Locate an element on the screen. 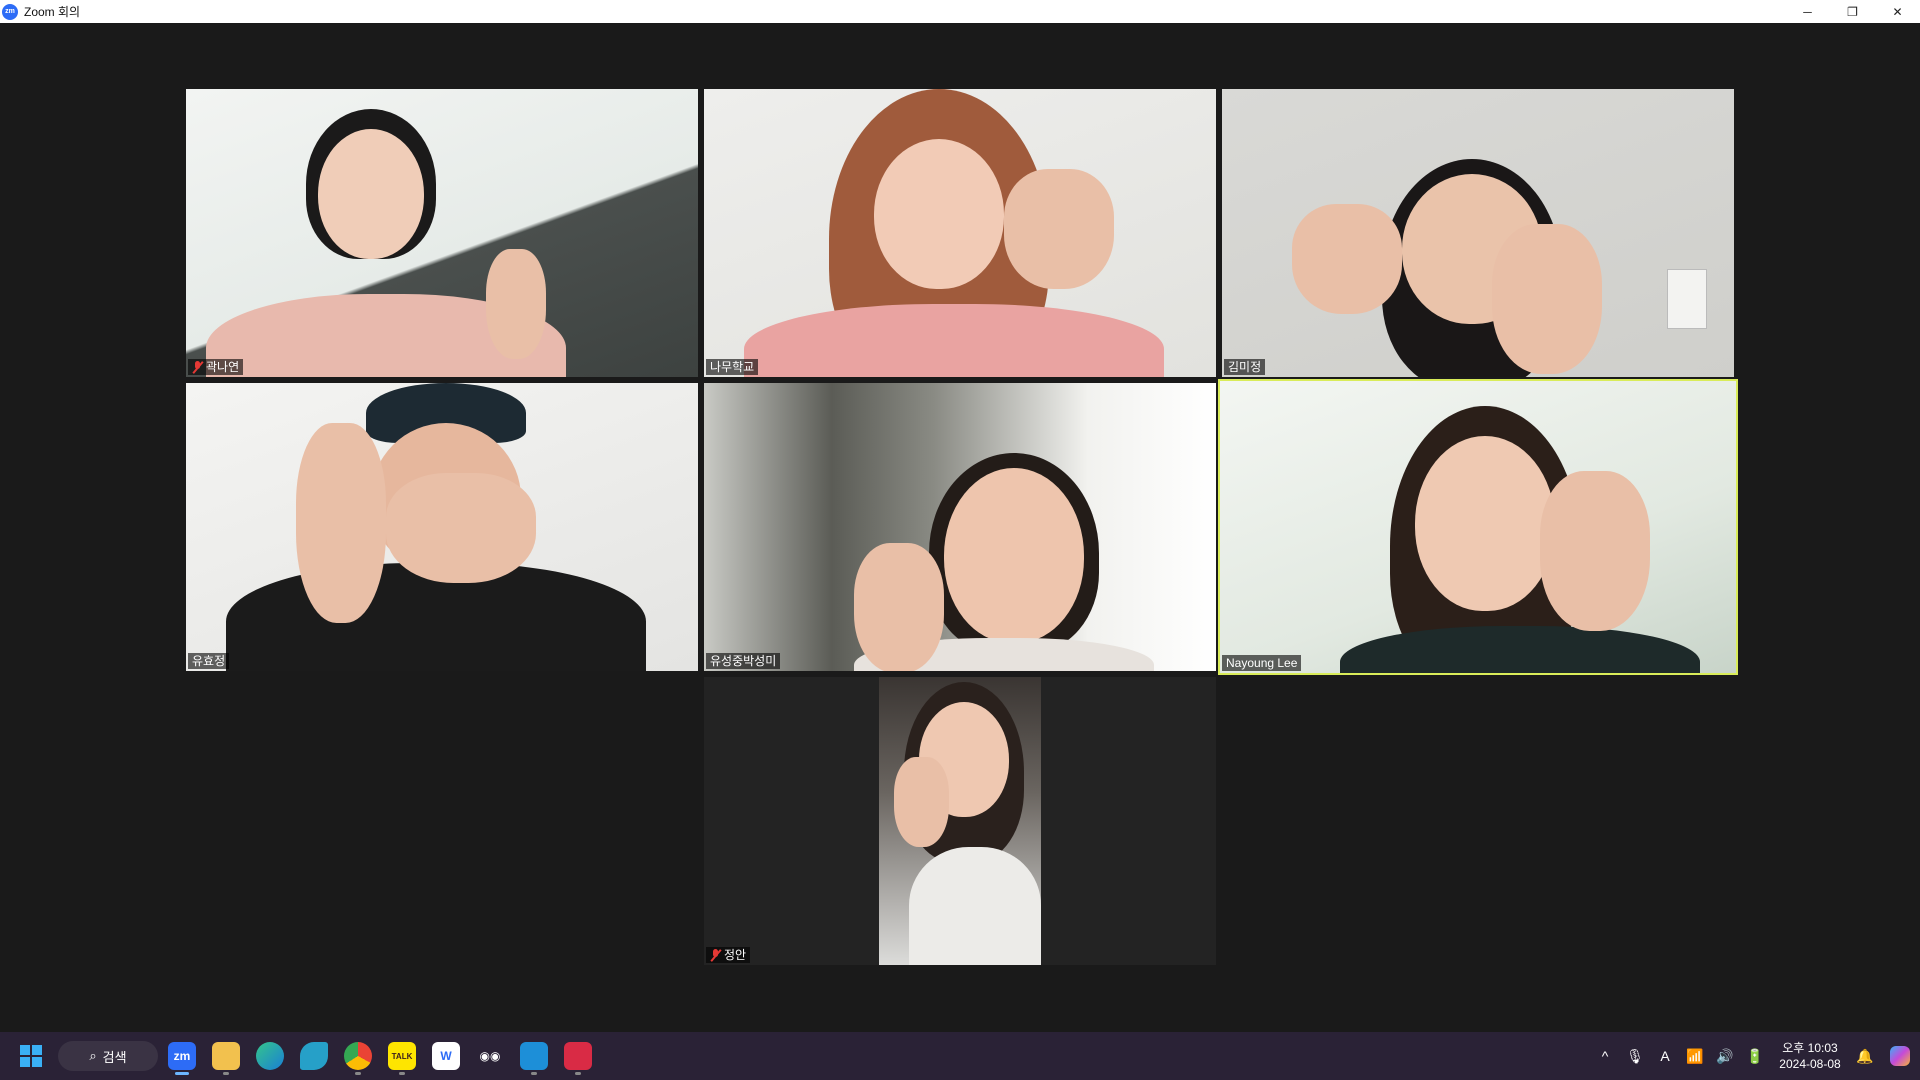 The height and width of the screenshot is (1080, 1920). participant-name-tag: 유효정 is located at coordinates (209, 661).